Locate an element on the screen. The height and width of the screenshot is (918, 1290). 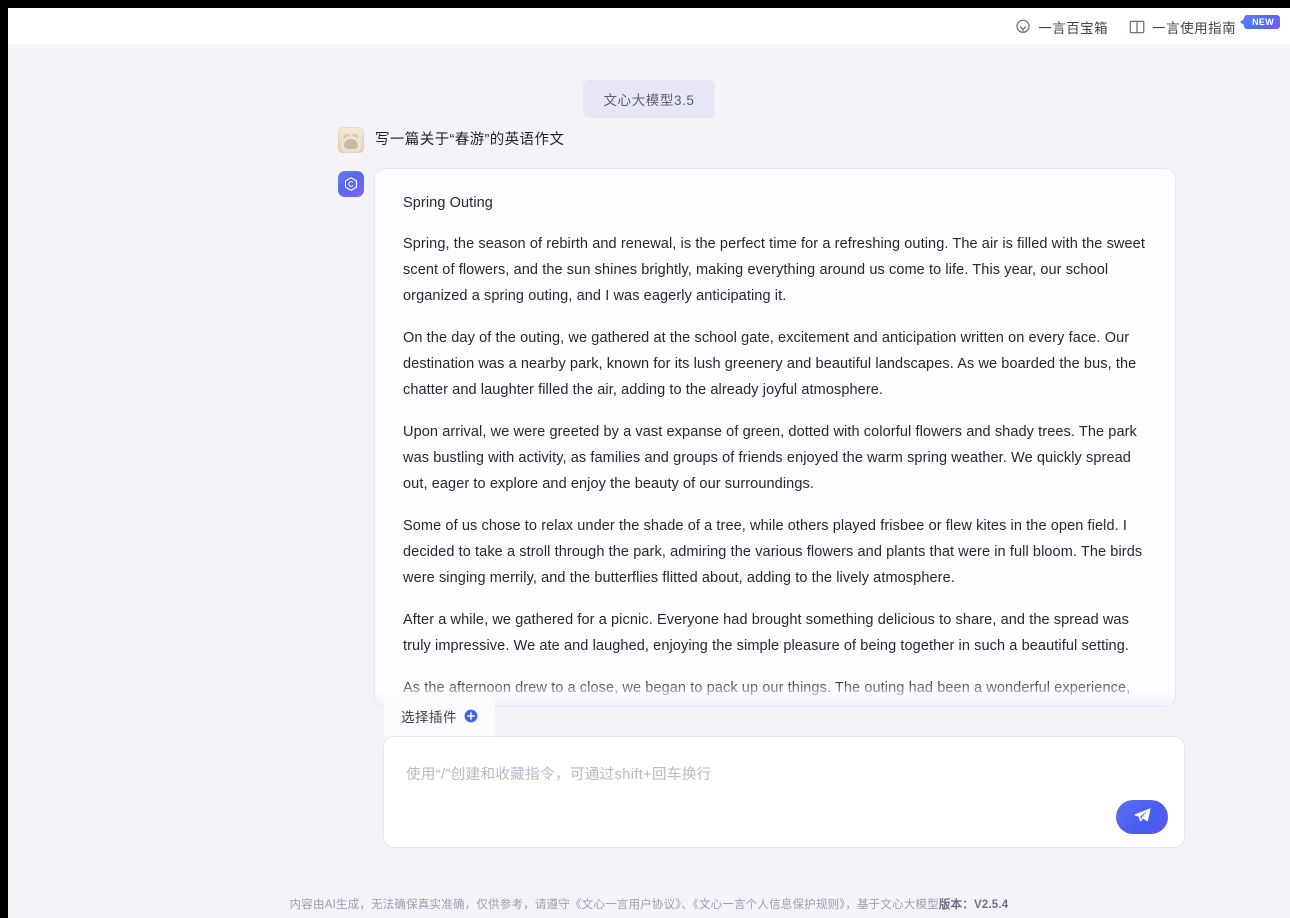
user-message-row: 写一篇关于“春游”的英语作文 is located at coordinates (763, 140).